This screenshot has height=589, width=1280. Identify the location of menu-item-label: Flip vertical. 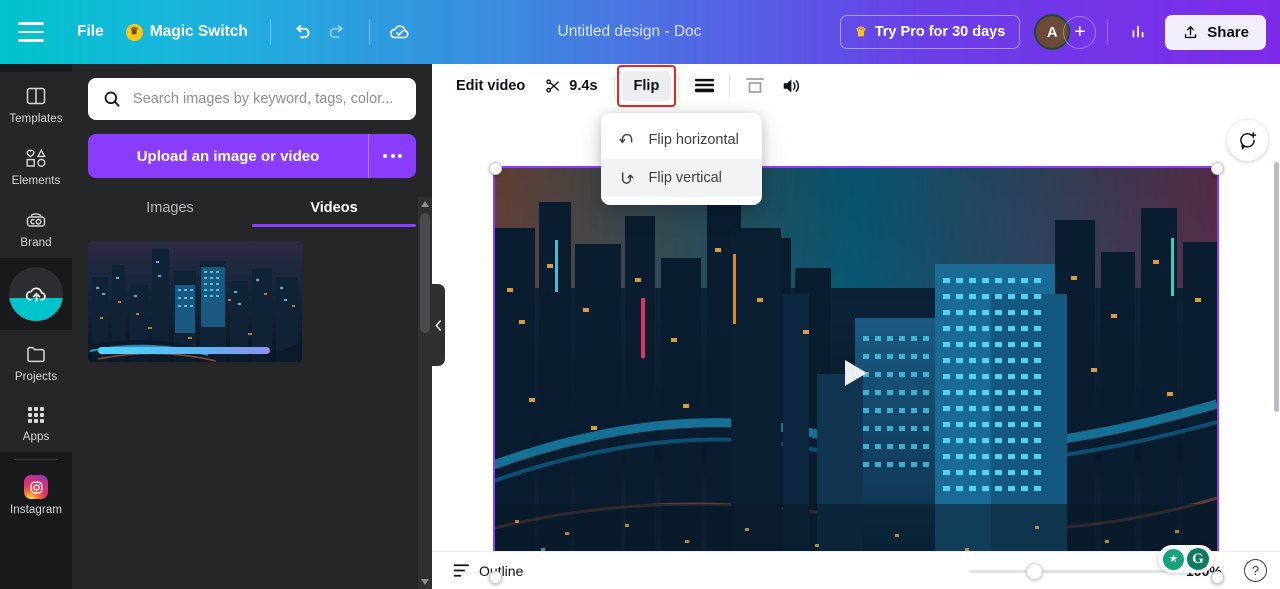
(685, 178).